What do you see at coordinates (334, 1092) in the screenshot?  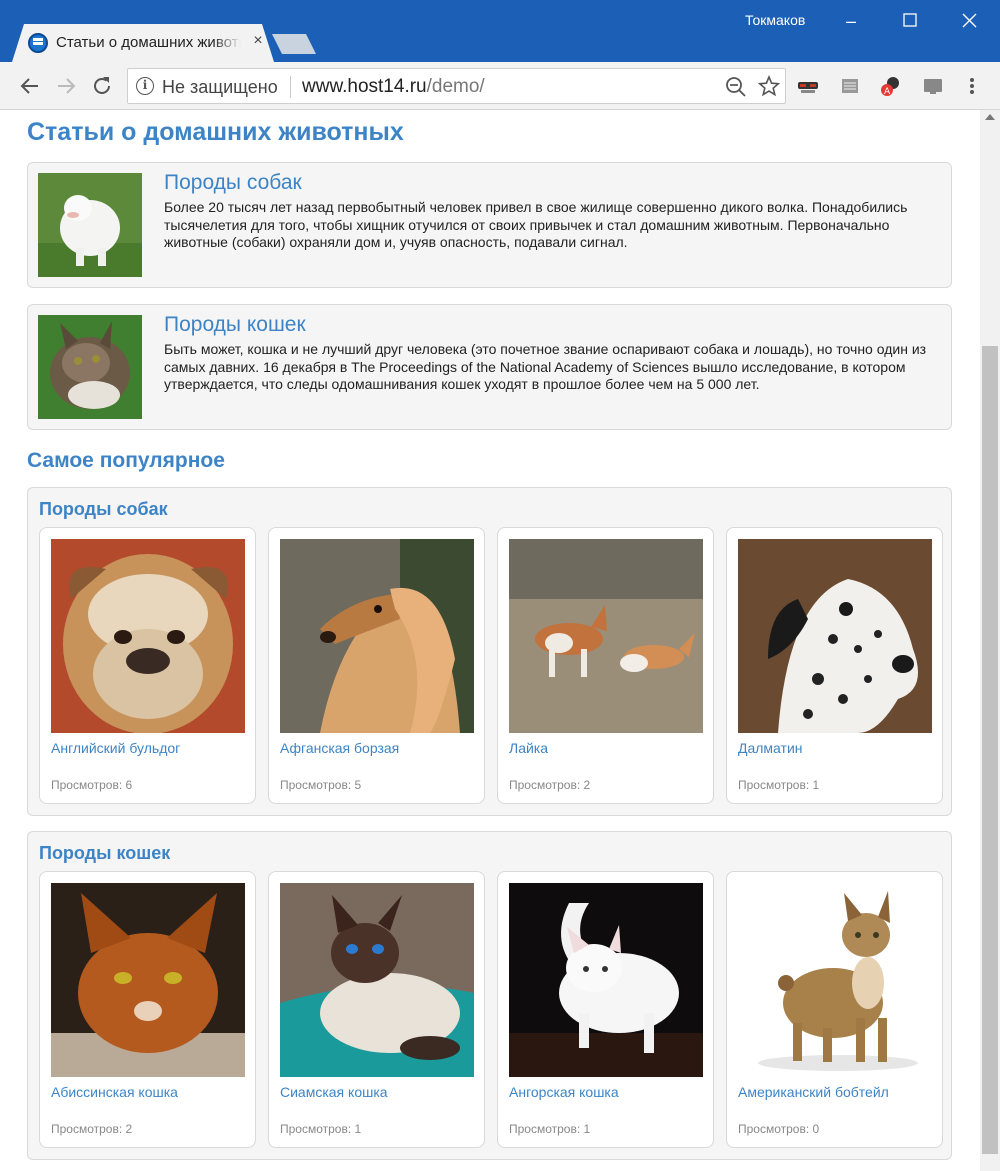 I see `breed-name: Сиамская кошка` at bounding box center [334, 1092].